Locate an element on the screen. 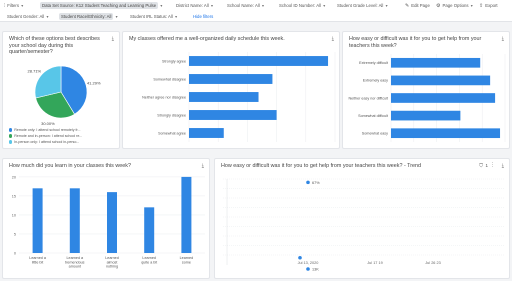 Image resolution: width=512 pixels, height=281 pixels. filters-label: Filters is located at coordinates (13, 5).